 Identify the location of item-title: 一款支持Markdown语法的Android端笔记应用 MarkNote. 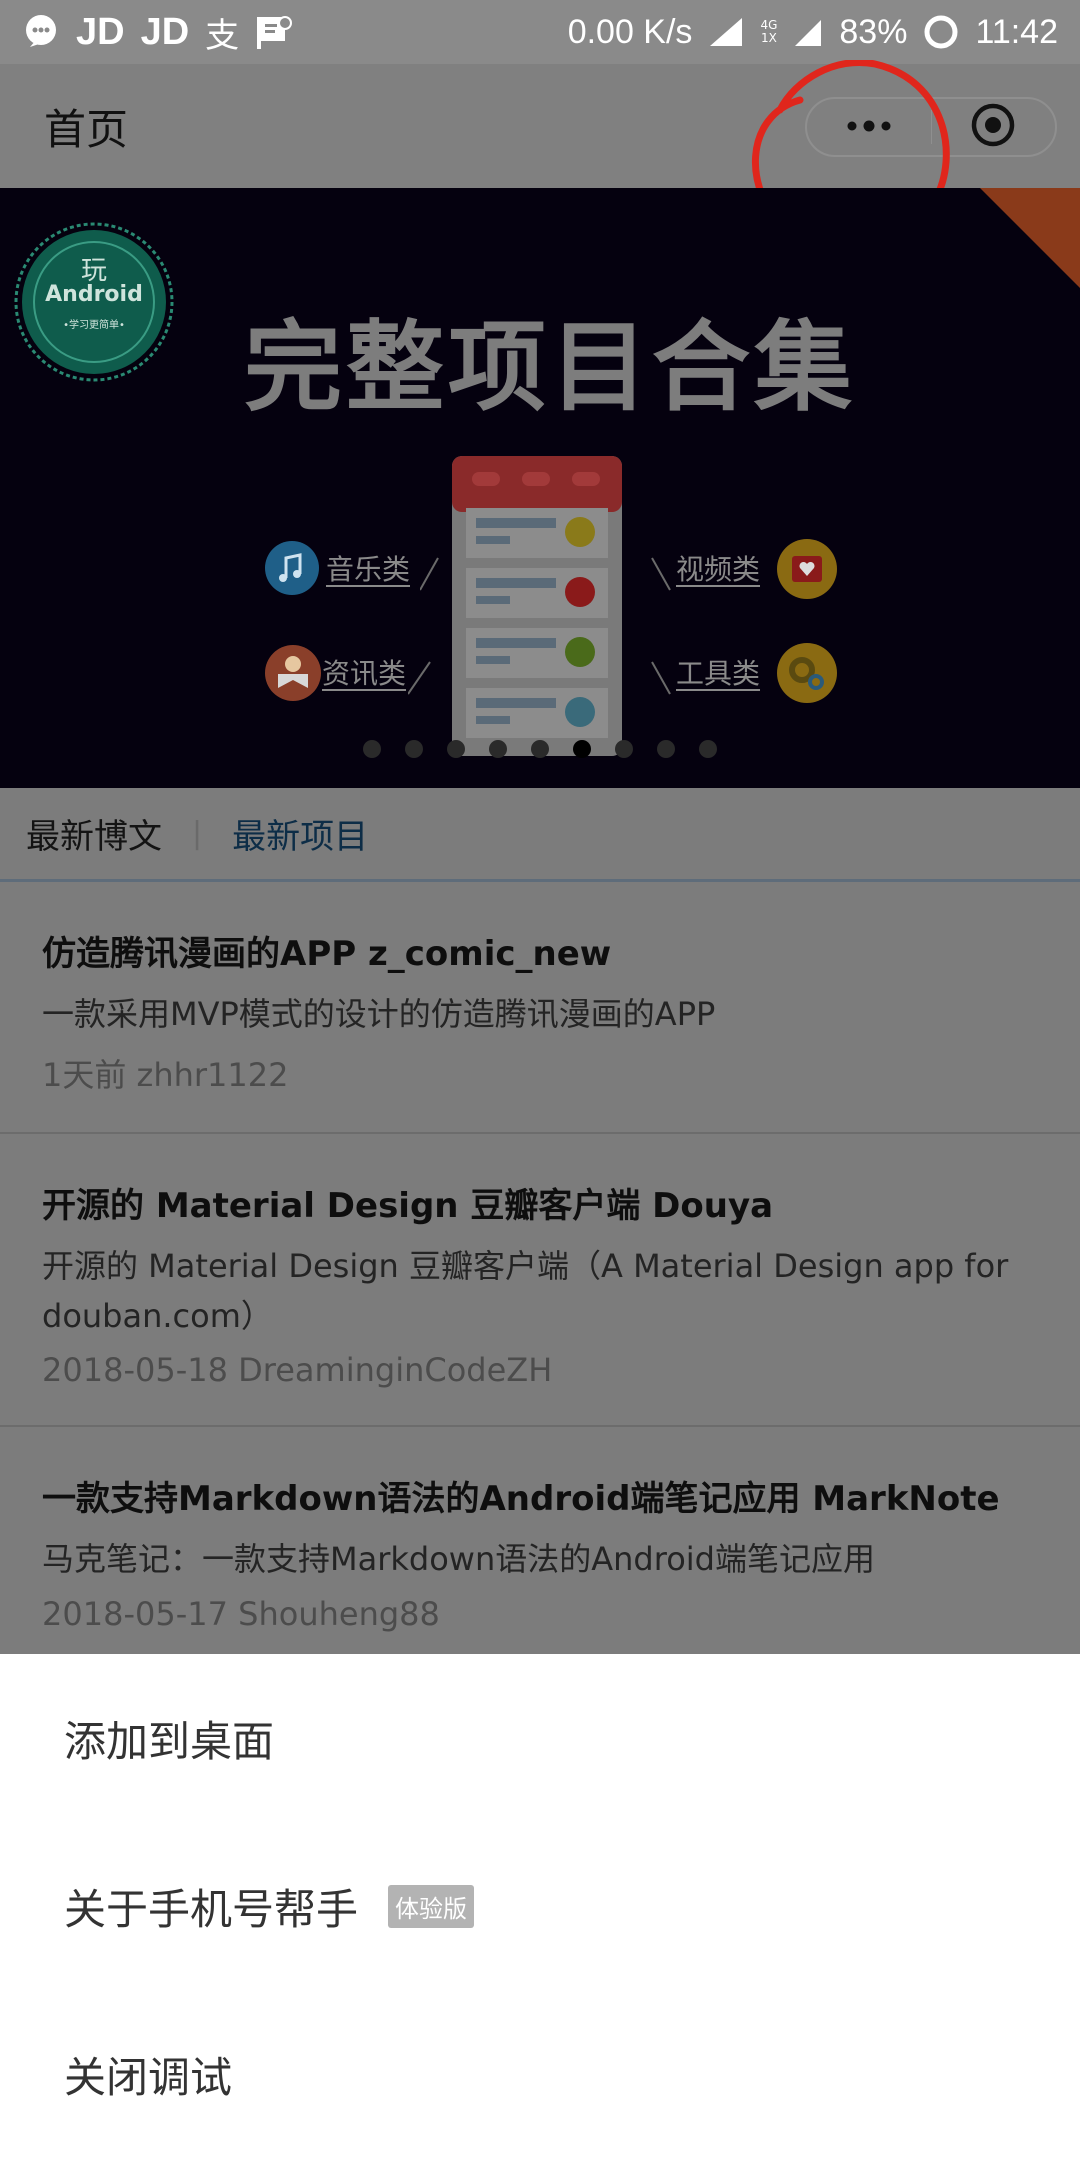
(521, 1499).